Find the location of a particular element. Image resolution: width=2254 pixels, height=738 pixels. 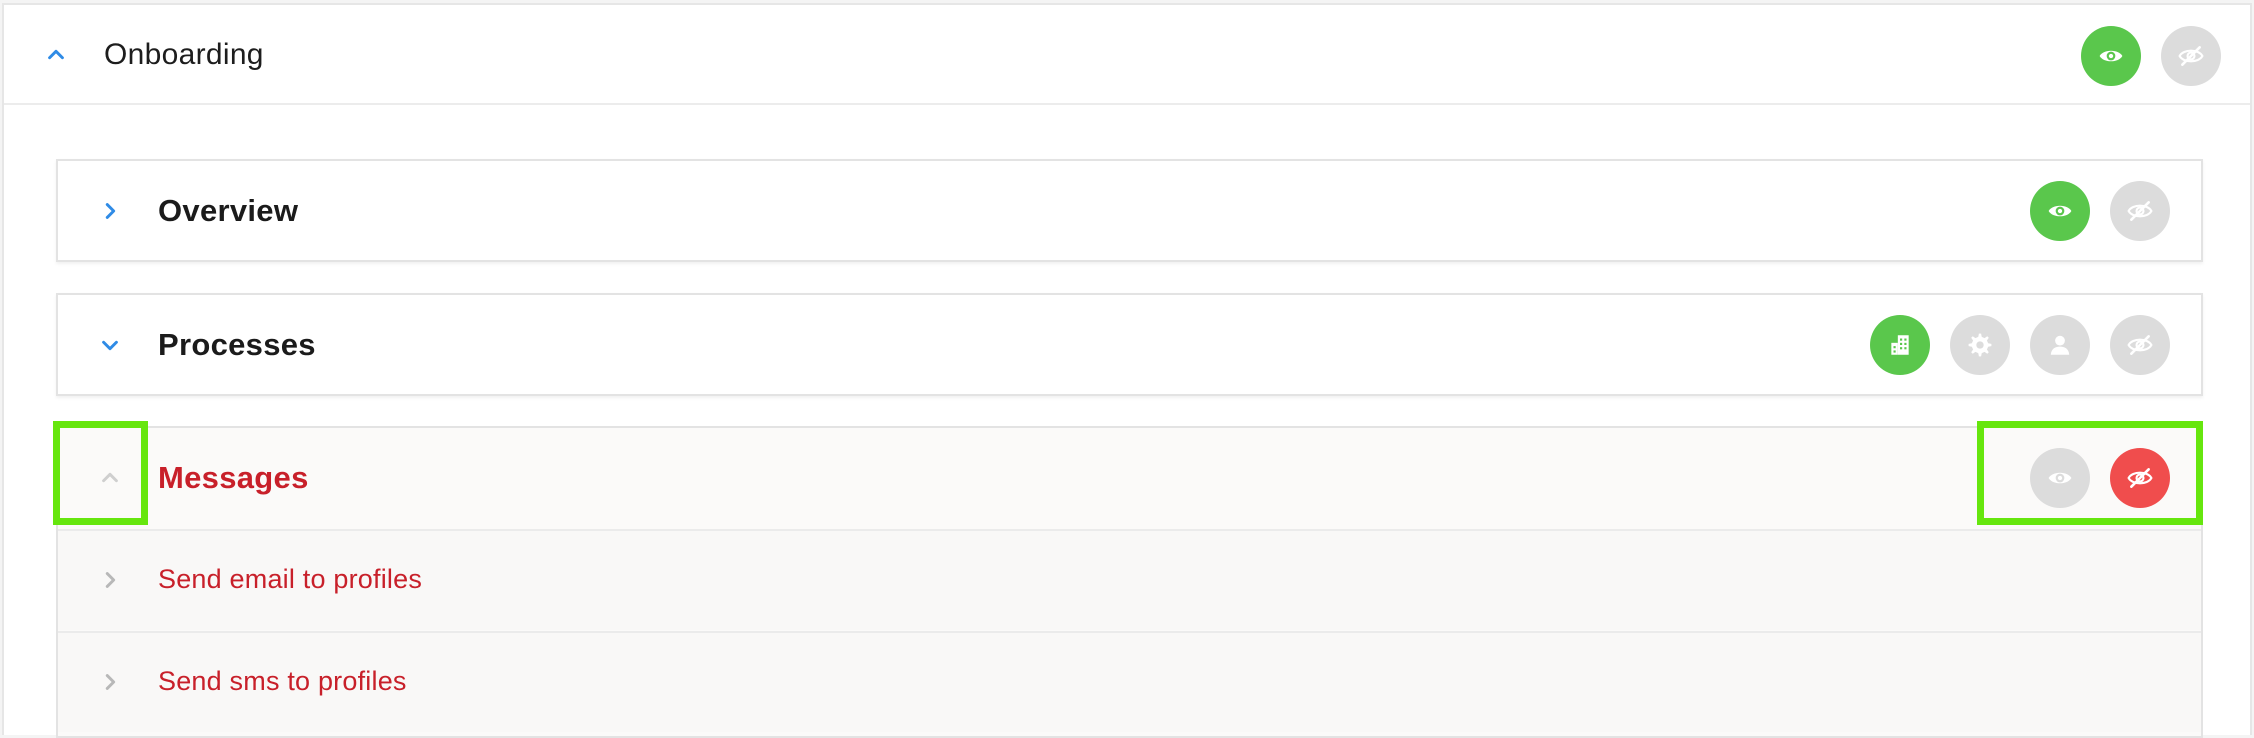

system-button is located at coordinates (1980, 345).